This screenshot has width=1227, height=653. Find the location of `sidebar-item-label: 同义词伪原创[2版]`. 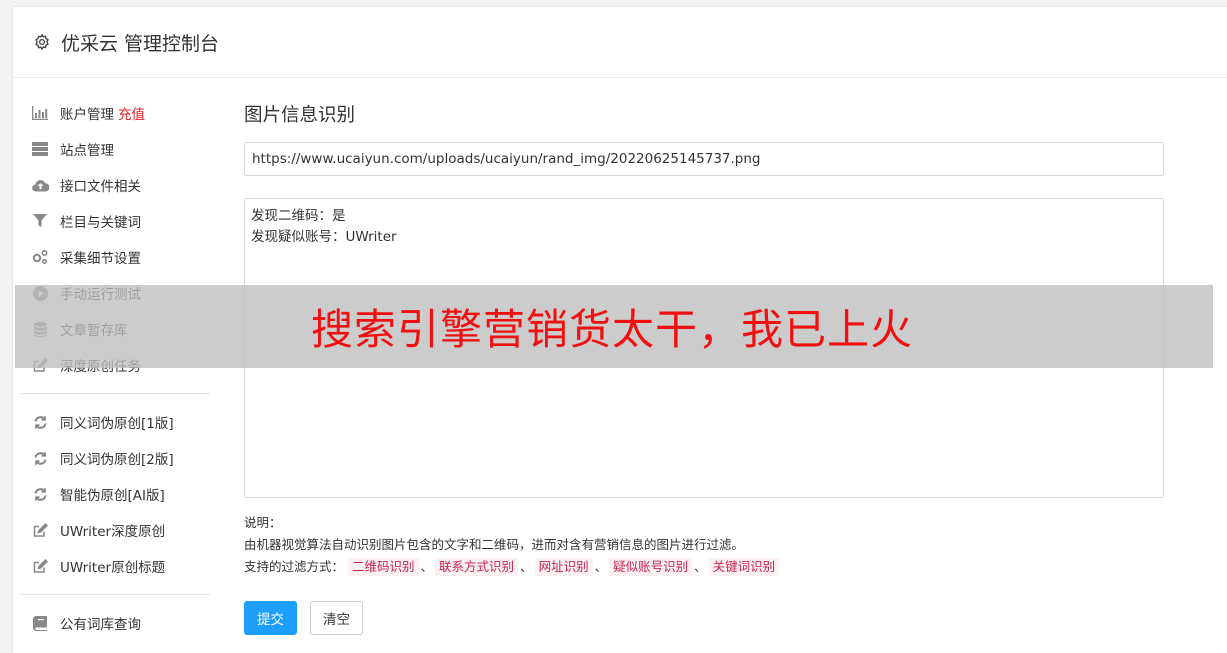

sidebar-item-label: 同义词伪原创[2版] is located at coordinates (117, 460).